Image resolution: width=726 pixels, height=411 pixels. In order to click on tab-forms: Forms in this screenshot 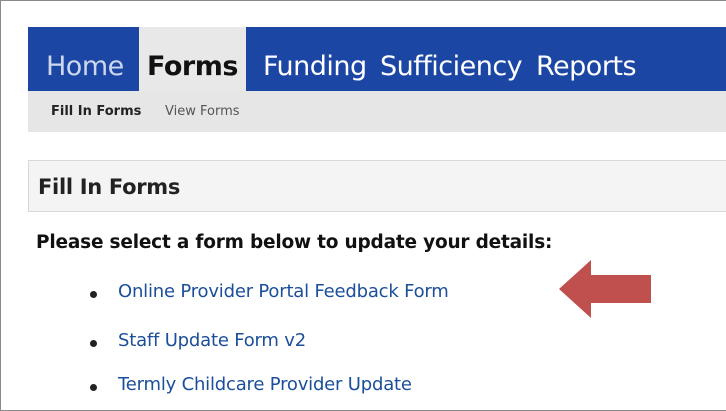, I will do `click(192, 59)`.